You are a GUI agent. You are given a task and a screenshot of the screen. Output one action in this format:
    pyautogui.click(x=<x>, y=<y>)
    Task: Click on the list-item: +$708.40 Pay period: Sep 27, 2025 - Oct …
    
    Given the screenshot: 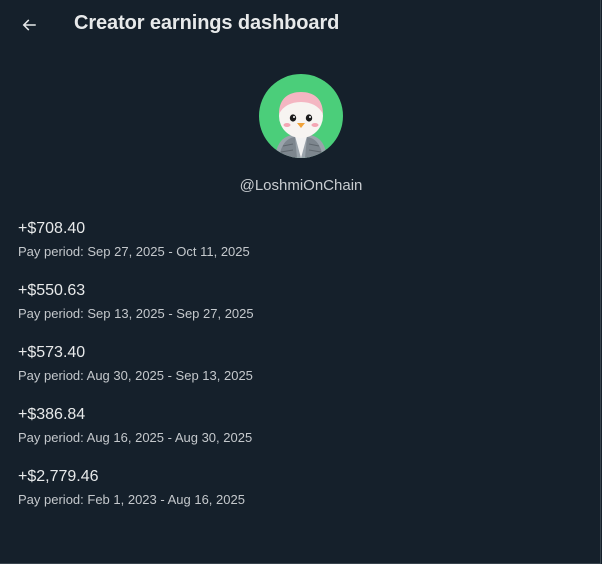 What is the action you would take?
    pyautogui.click(x=298, y=250)
    